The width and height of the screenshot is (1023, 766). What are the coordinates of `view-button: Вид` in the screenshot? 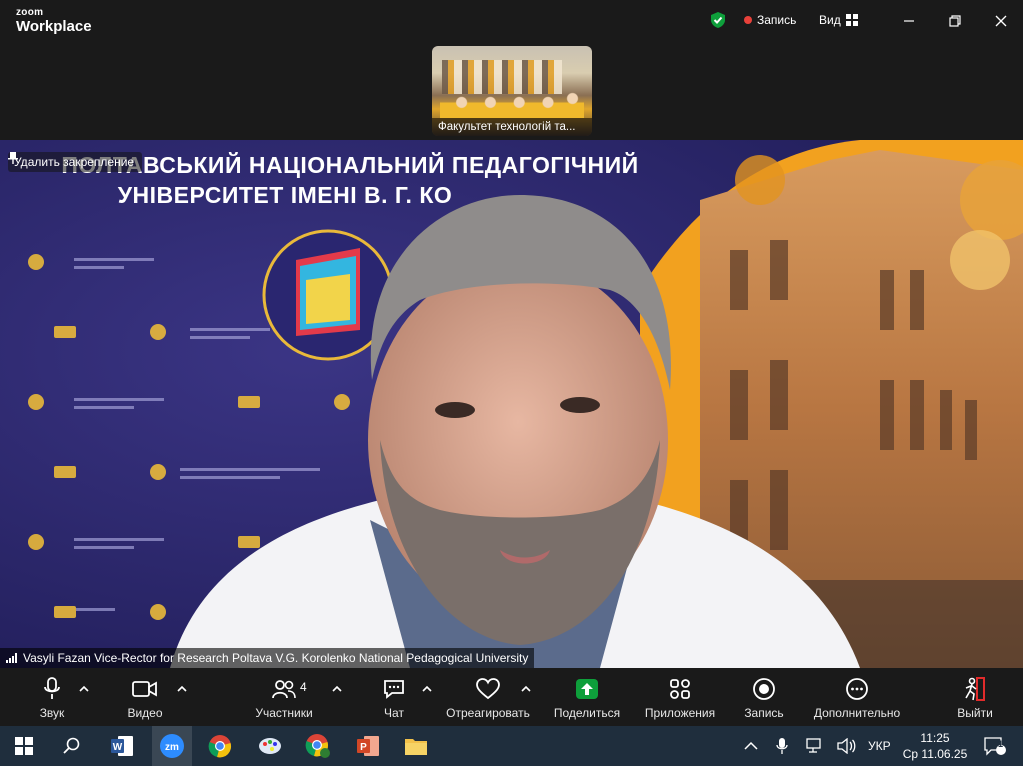 It's located at (838, 20).